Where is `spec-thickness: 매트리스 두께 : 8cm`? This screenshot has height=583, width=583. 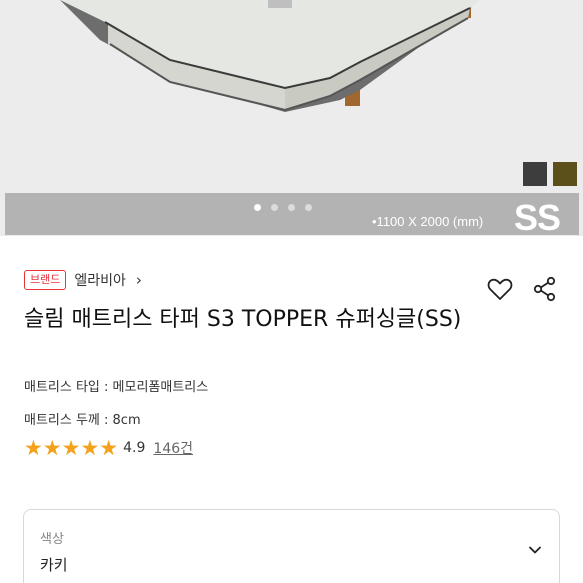
spec-thickness: 매트리스 두께 : 8cm is located at coordinates (82, 420).